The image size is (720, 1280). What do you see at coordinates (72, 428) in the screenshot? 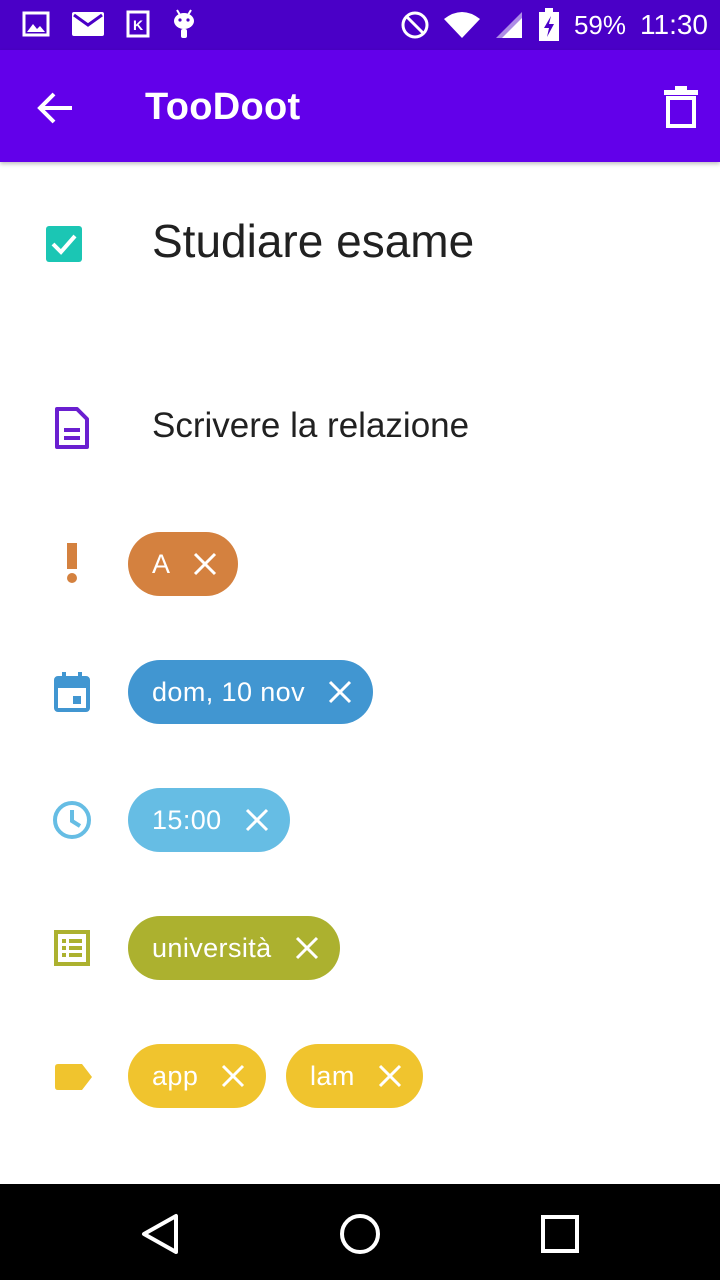
I see `note-icon` at bounding box center [72, 428].